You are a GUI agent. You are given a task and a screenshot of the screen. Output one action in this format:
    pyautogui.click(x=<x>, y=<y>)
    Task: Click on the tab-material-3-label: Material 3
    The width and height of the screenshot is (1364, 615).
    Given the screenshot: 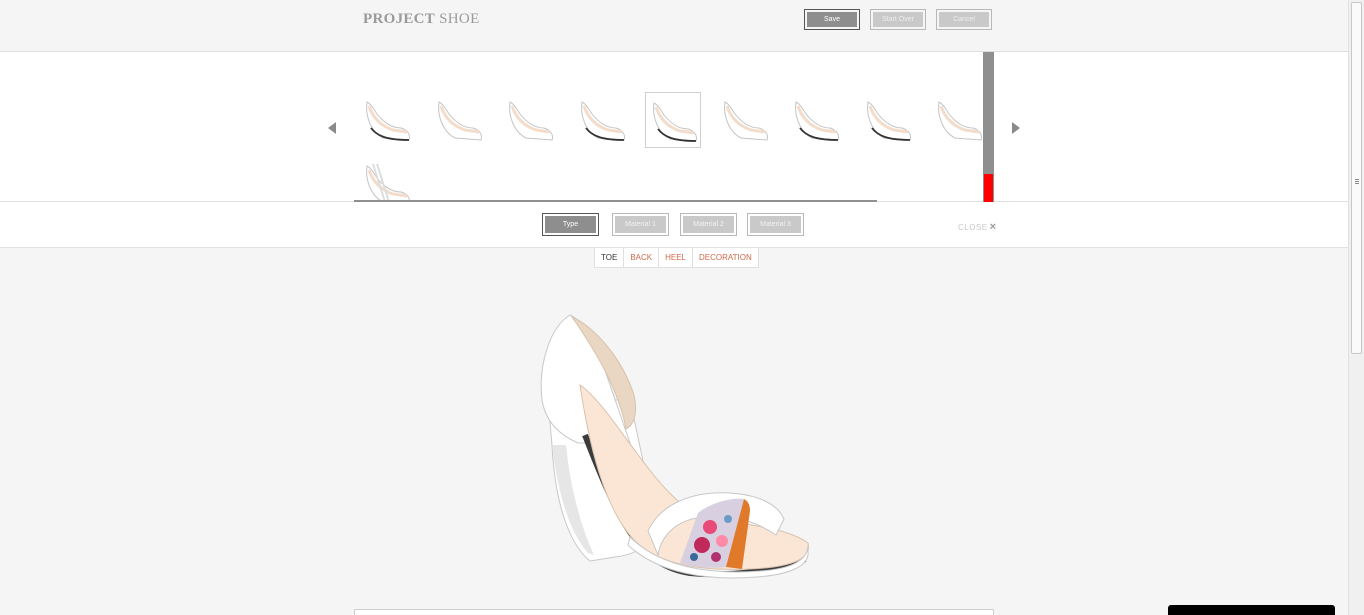 What is the action you would take?
    pyautogui.click(x=775, y=224)
    